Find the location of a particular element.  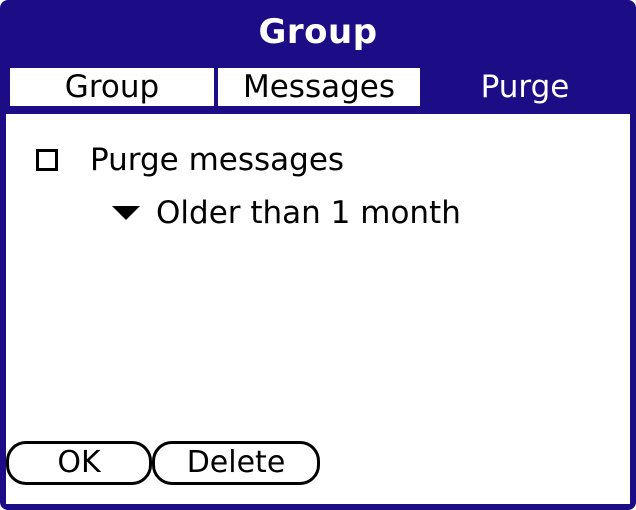

purge-age-dropdown: Older than 1 month is located at coordinates (286, 213).